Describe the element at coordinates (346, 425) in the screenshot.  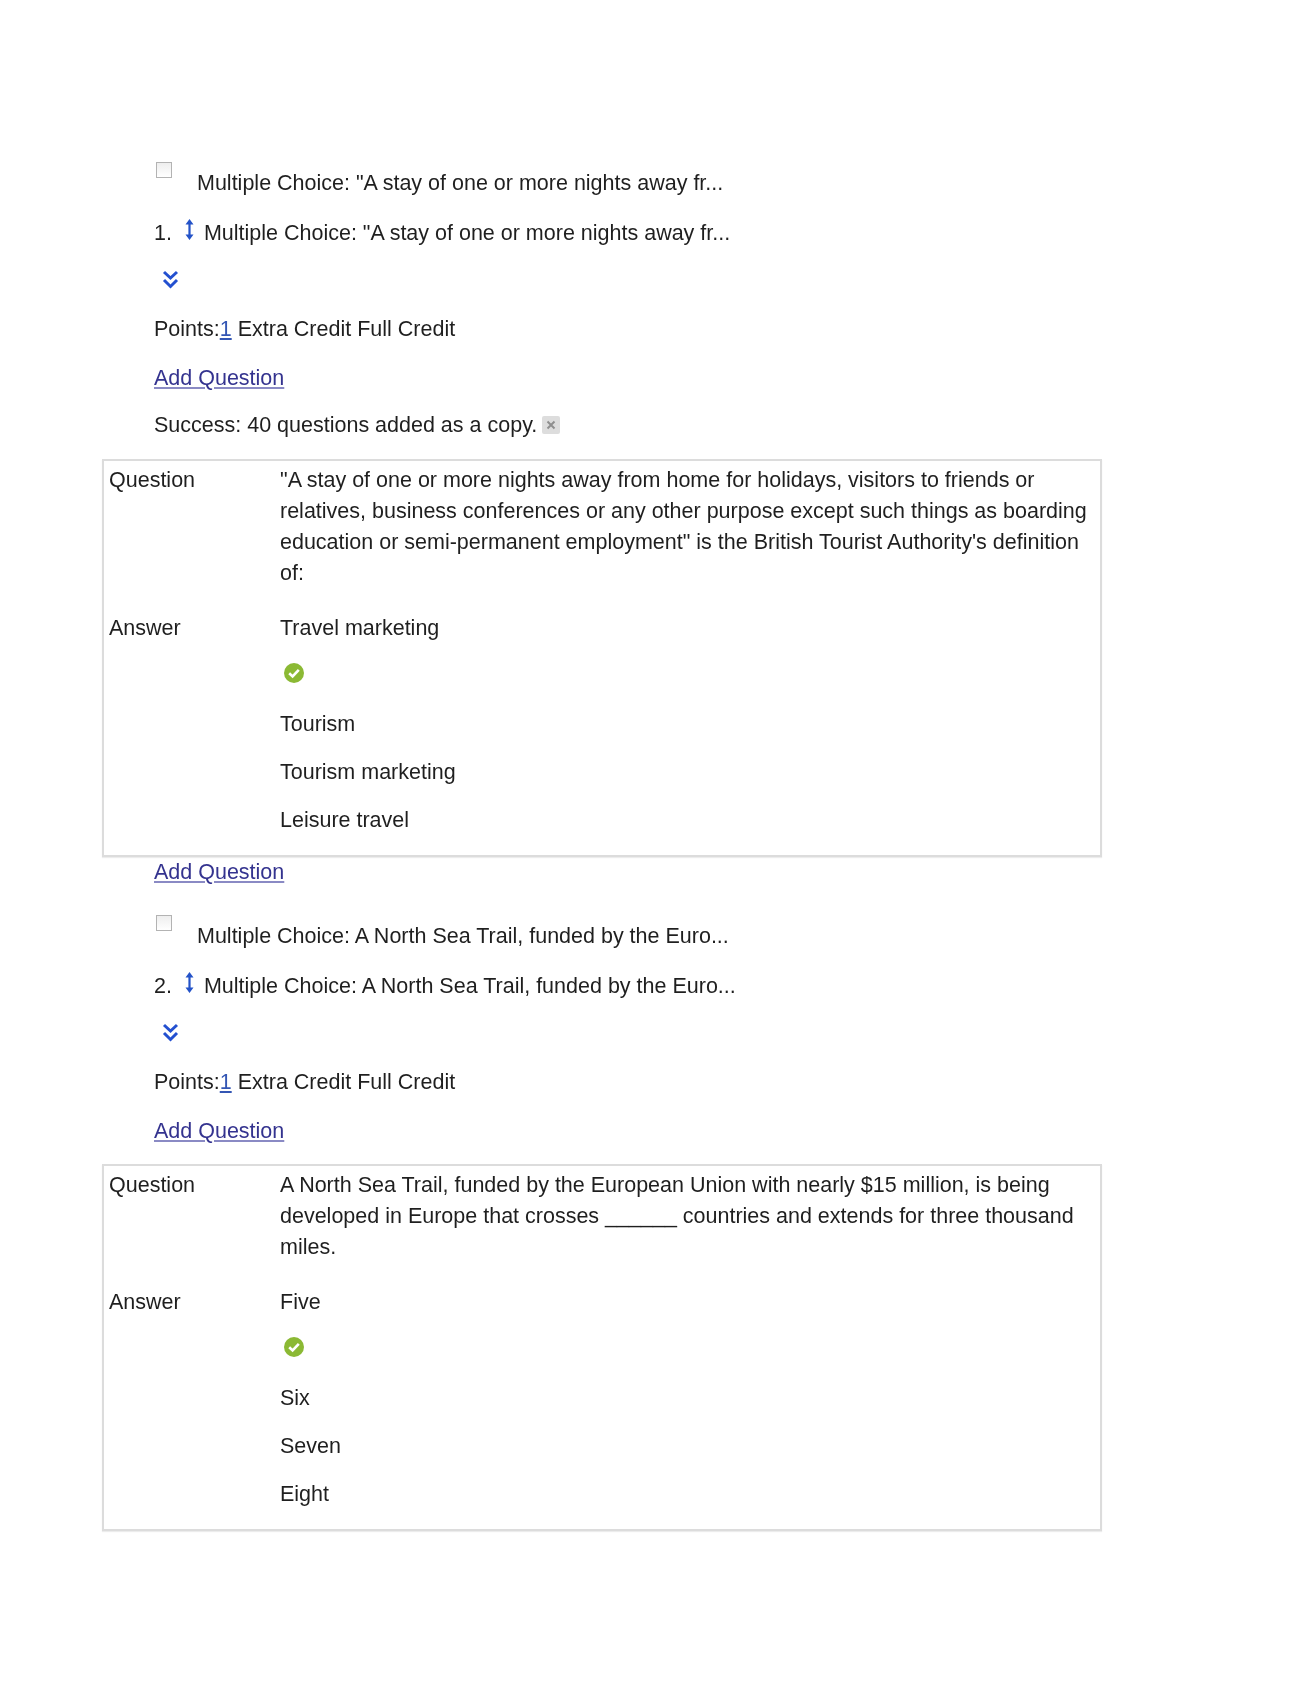
I see `success-message: Success: 40 questions added as a copy.` at that location.